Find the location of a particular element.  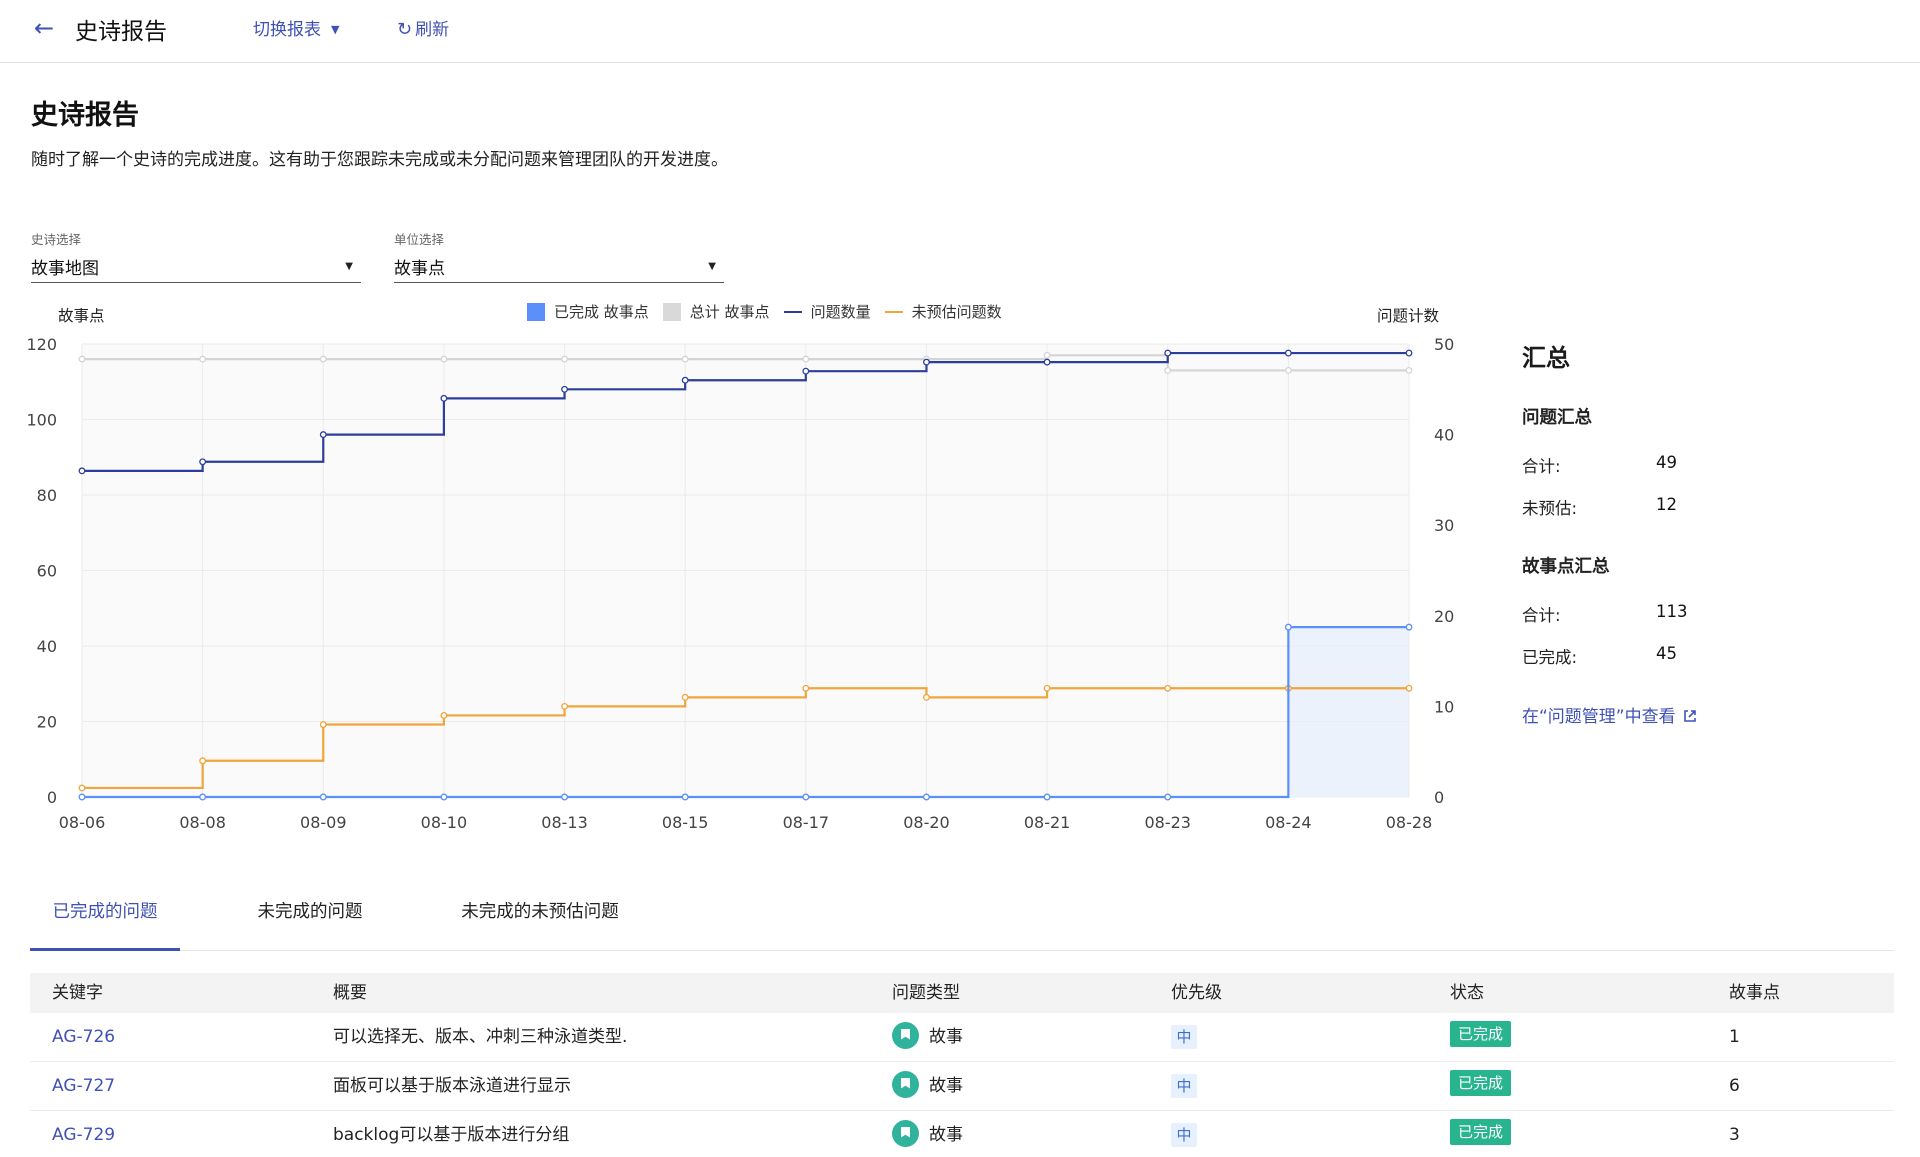

column-header-key: 关键字 is located at coordinates (77, 993).